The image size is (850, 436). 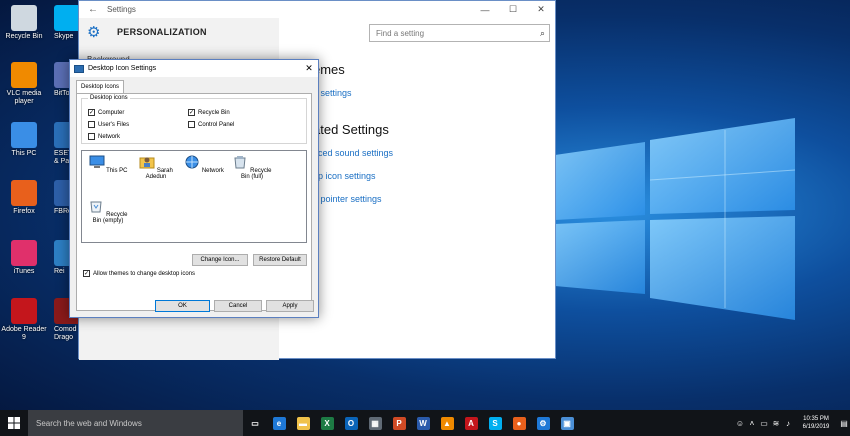 What do you see at coordinates (816, 423) in the screenshot?
I see `taskbar-clock: 10:35 PM 6/19/2019` at bounding box center [816, 423].